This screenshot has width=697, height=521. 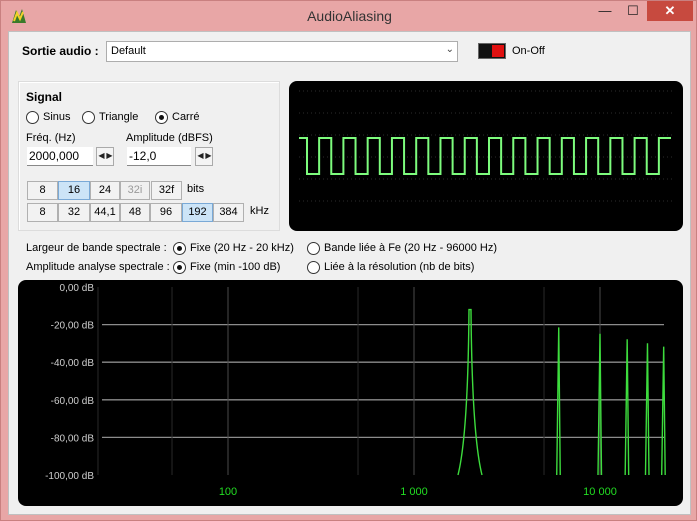 What do you see at coordinates (73, 401) in the screenshot?
I see `y-tick-label: -60,00 dB` at bounding box center [73, 401].